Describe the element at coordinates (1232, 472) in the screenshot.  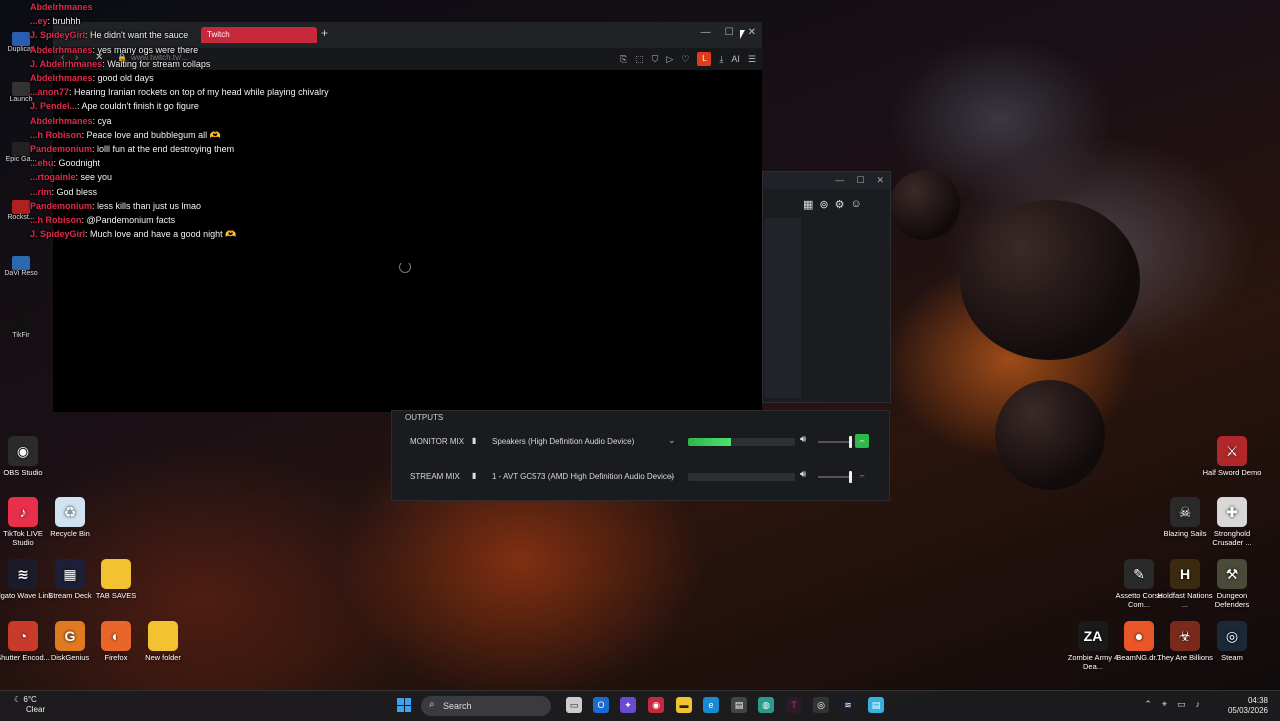
I see `desktop-icon-label: Half Sword Demo` at that location.